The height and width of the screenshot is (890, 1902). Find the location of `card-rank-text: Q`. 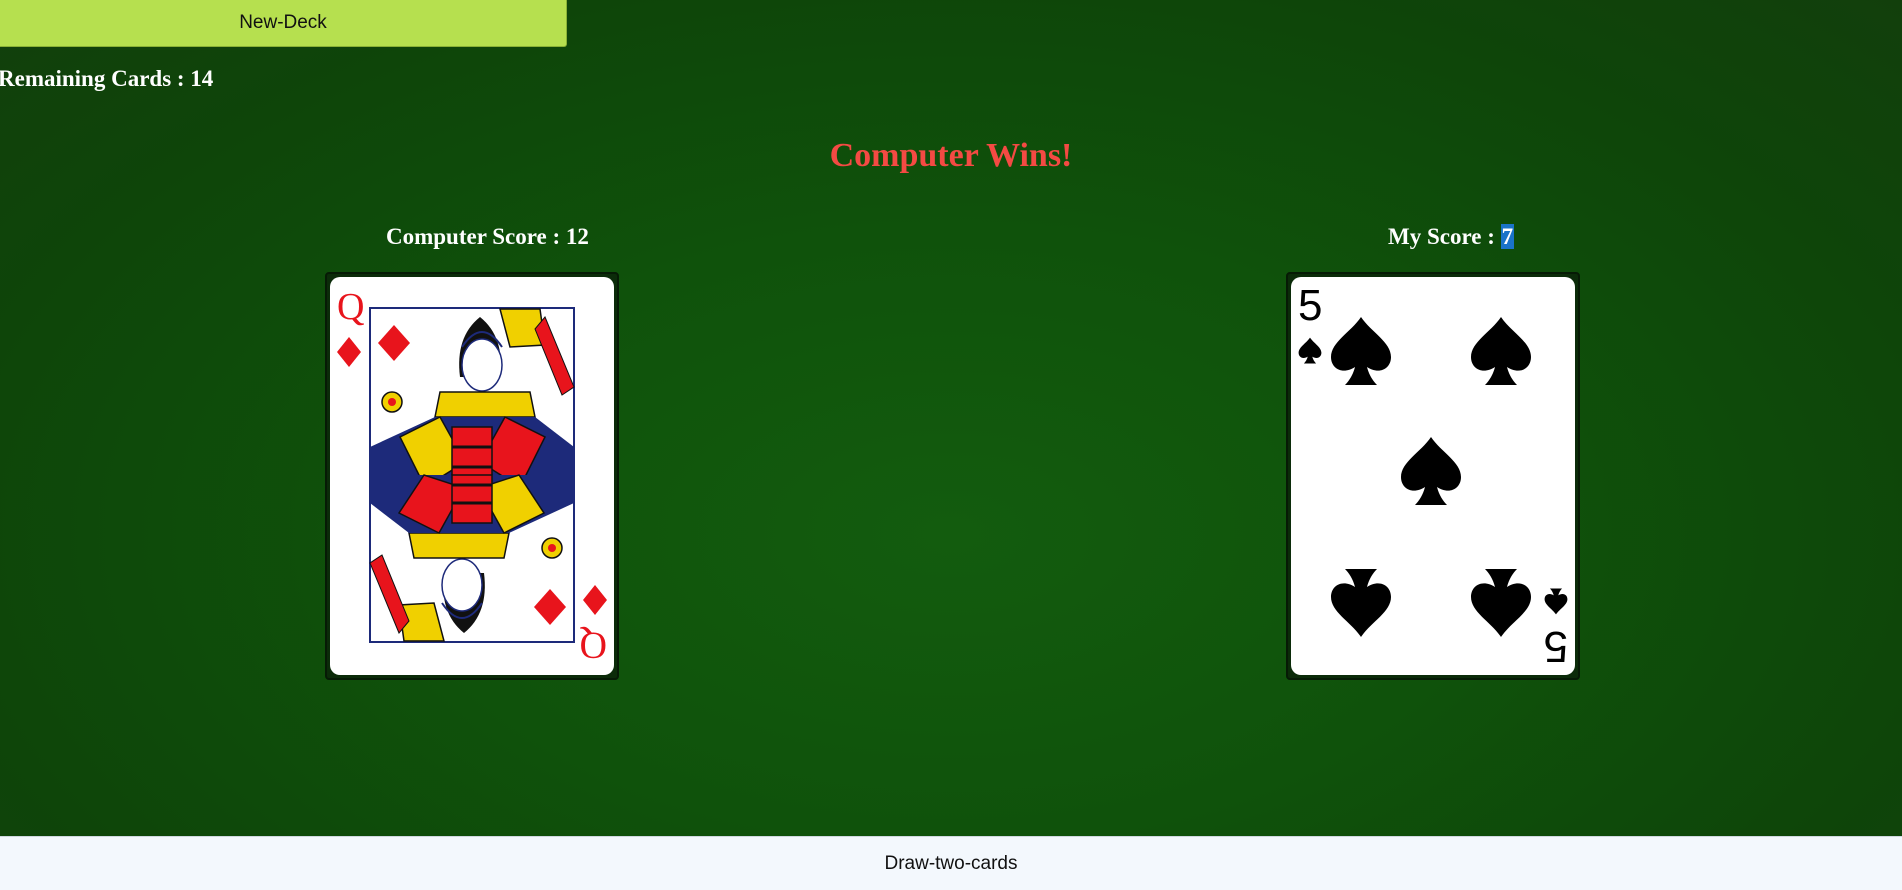

card-rank-text: Q is located at coordinates (350, 307).